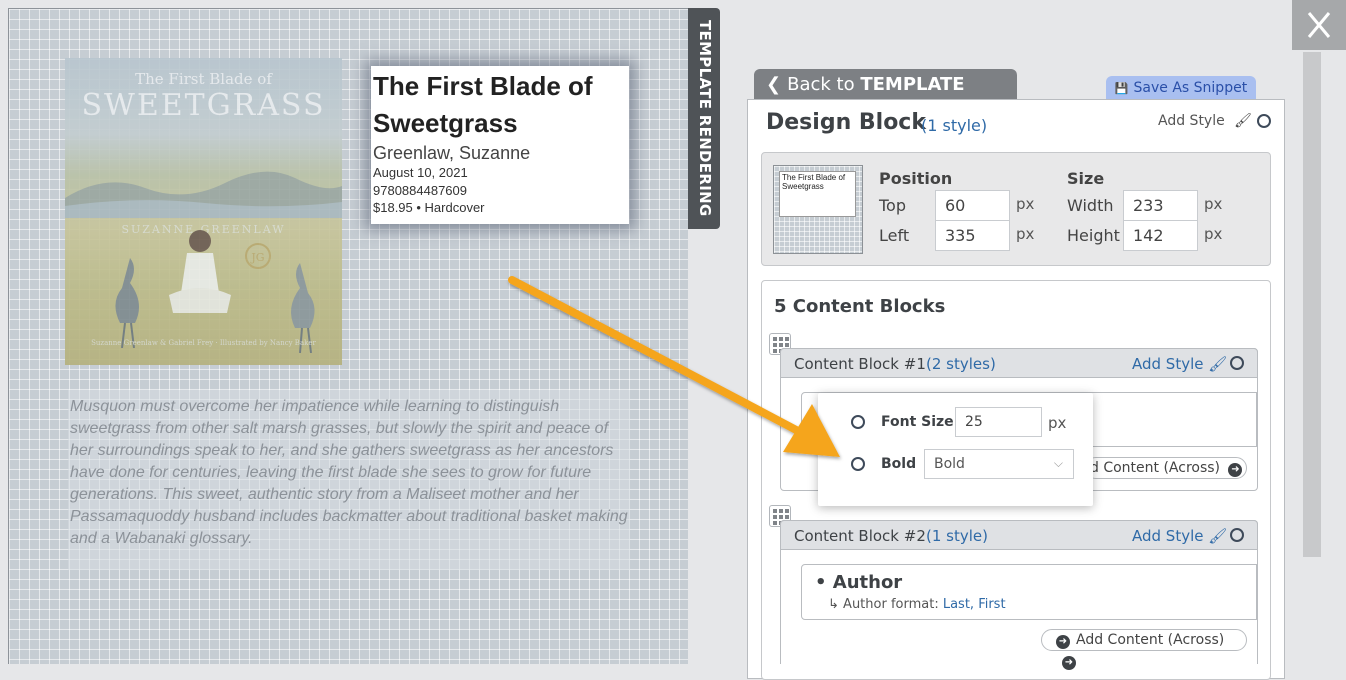 This screenshot has height=680, width=1346. Describe the element at coordinates (1213, 204) in the screenshot. I see `width-unit: px` at that location.